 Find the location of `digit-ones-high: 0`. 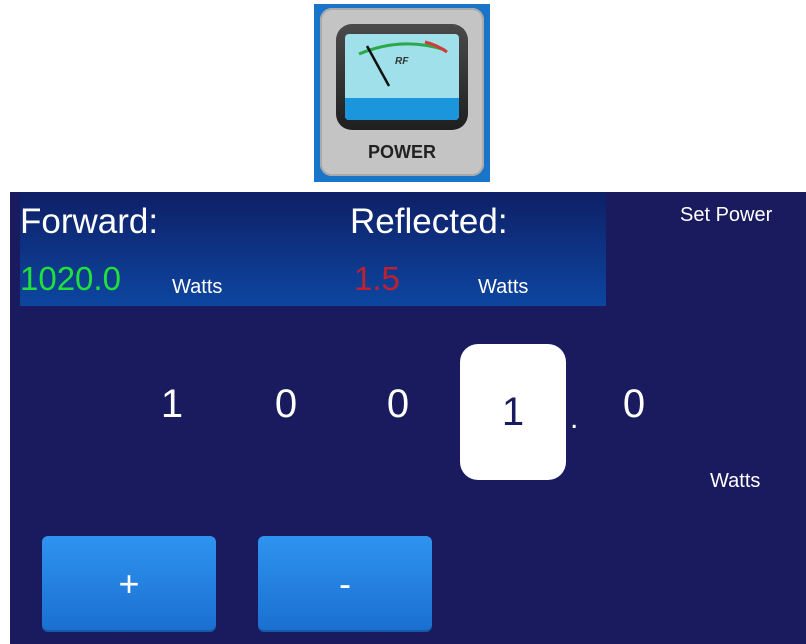

digit-ones-high: 0 is located at coordinates (398, 404).